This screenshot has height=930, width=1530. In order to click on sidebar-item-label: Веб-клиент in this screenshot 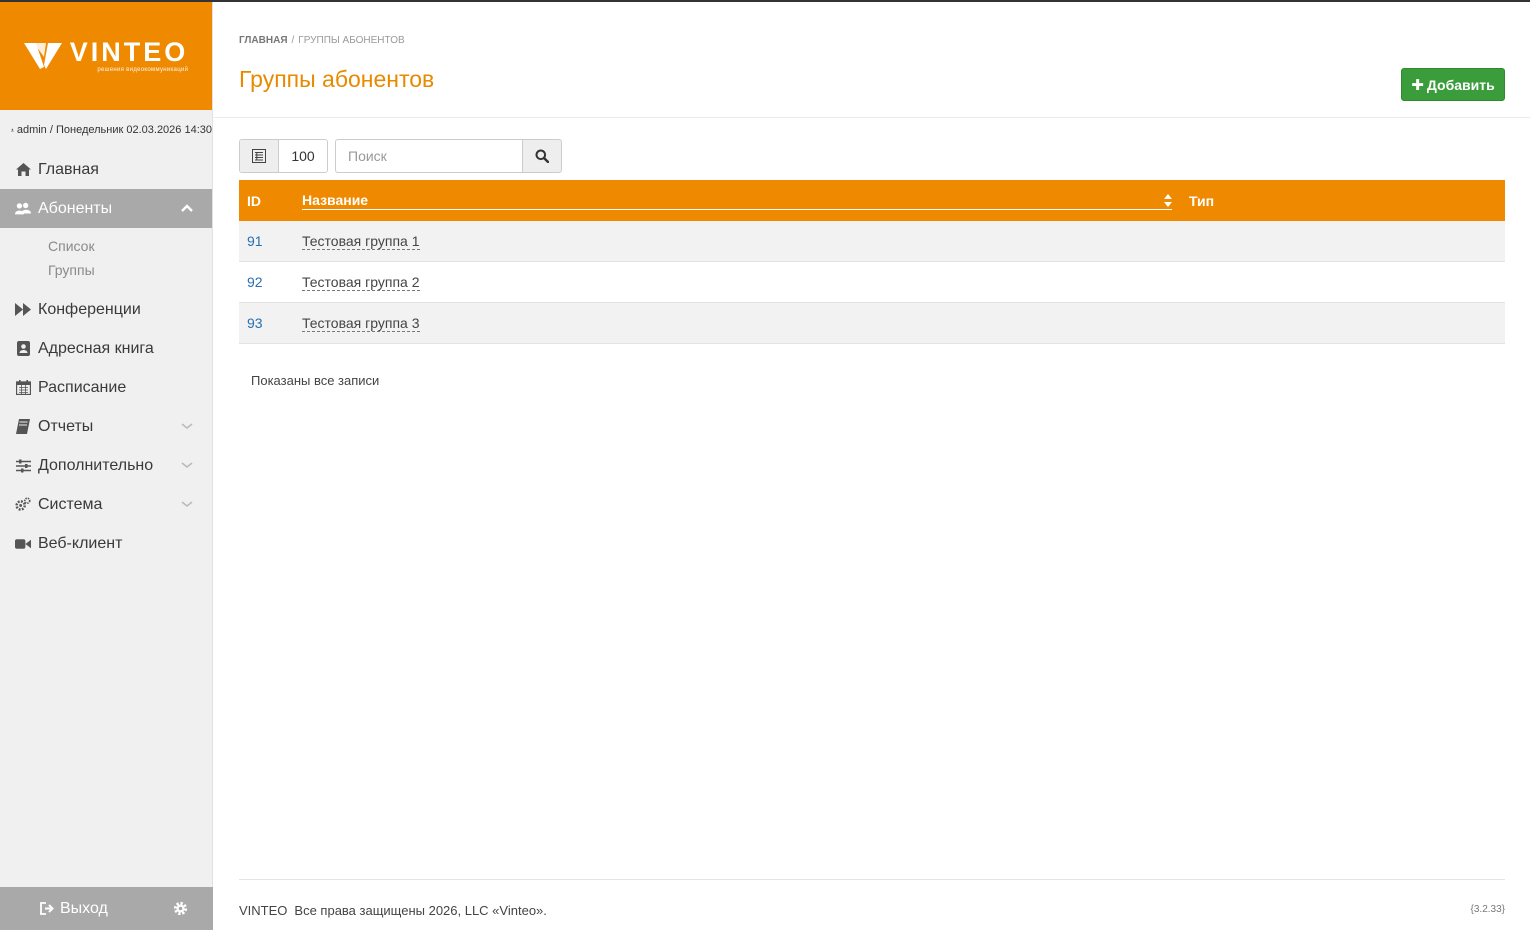, I will do `click(80, 543)`.